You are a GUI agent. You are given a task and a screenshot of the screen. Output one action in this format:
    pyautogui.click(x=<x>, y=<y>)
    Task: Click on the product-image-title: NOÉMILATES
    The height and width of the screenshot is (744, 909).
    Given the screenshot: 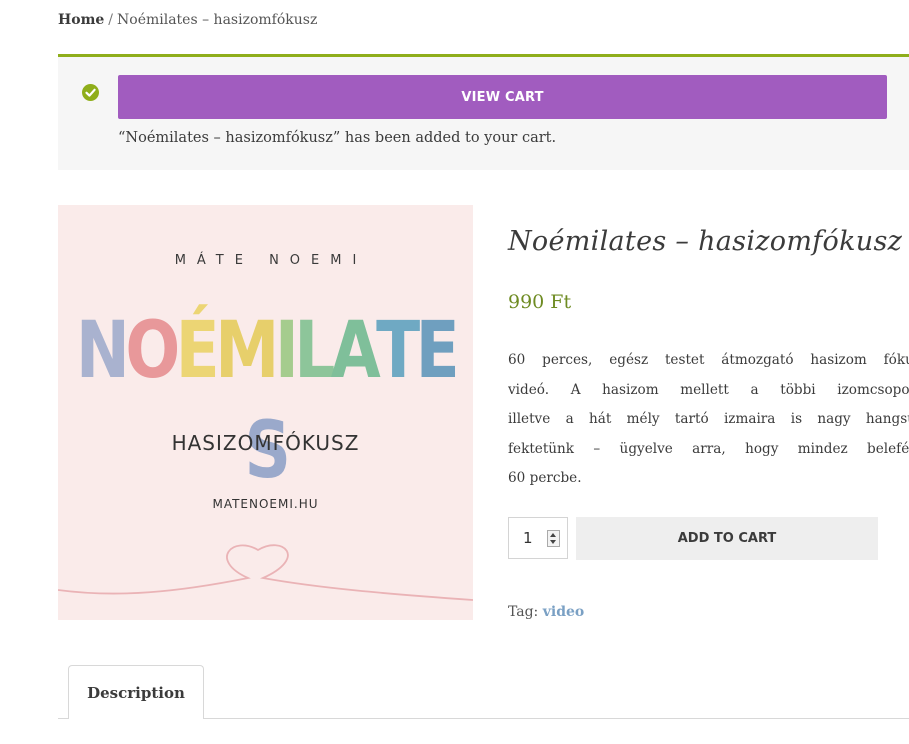 What is the action you would take?
    pyautogui.click(x=267, y=401)
    